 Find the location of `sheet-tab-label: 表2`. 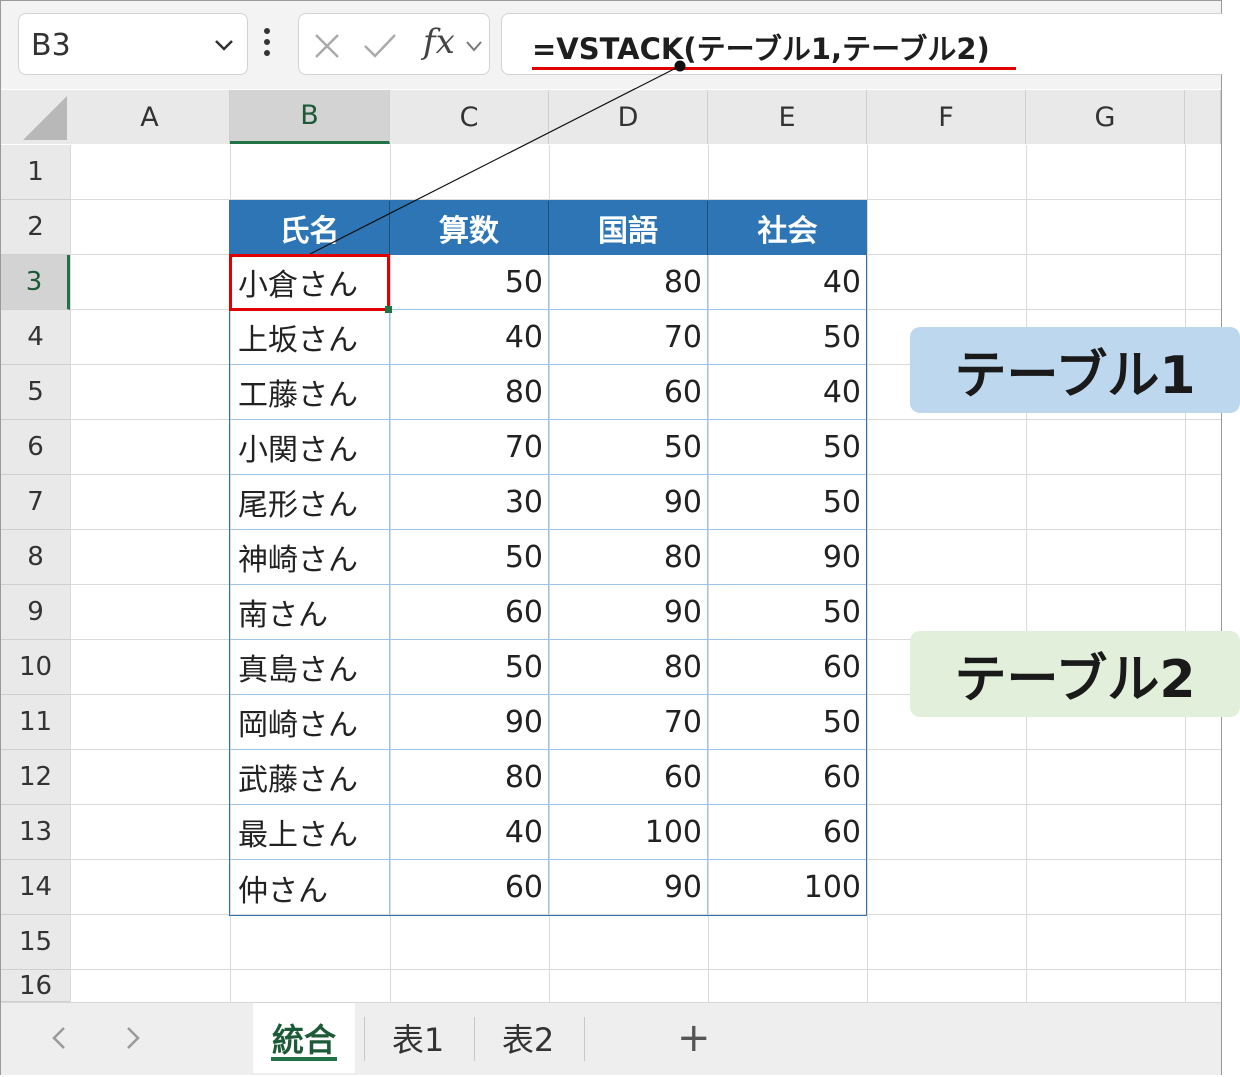

sheet-tab-label: 表2 is located at coordinates (528, 1040).